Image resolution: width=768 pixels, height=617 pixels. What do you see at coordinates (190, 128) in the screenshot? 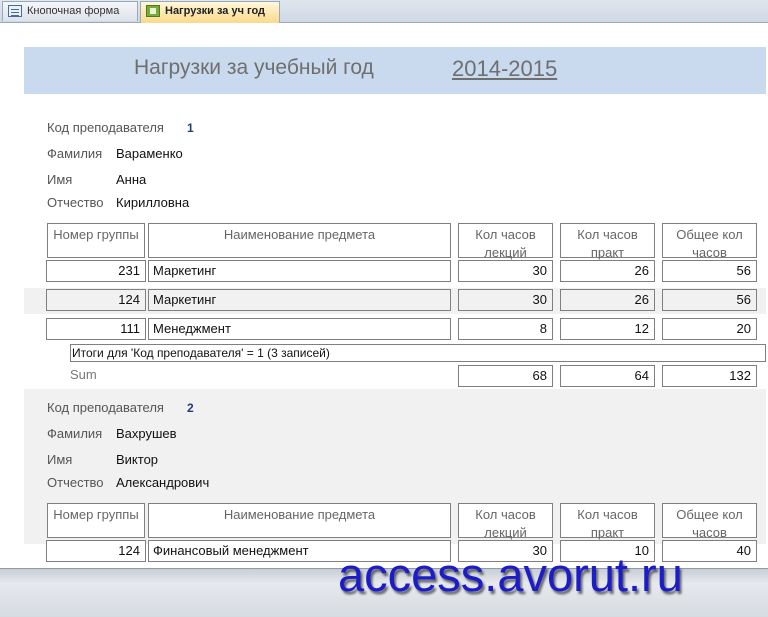
I see `teacher-code-value: 1` at bounding box center [190, 128].